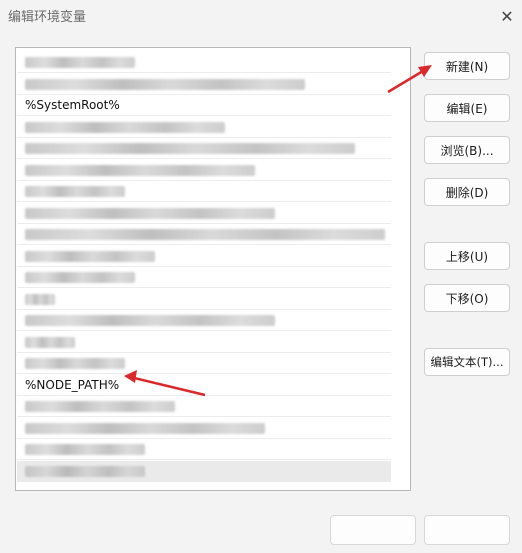  I want to click on edit-button: 编辑(E), so click(467, 108).